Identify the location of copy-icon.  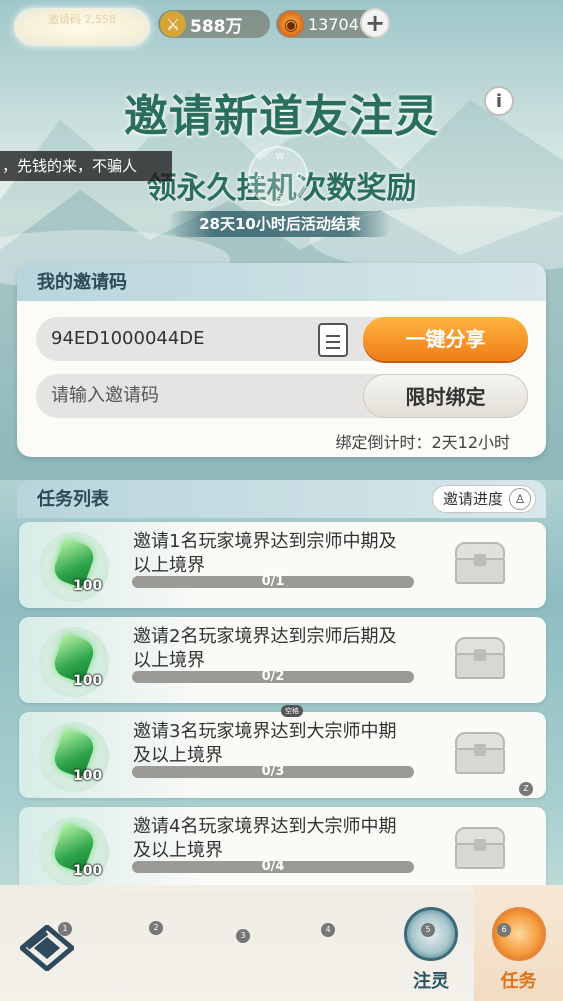
(330, 338).